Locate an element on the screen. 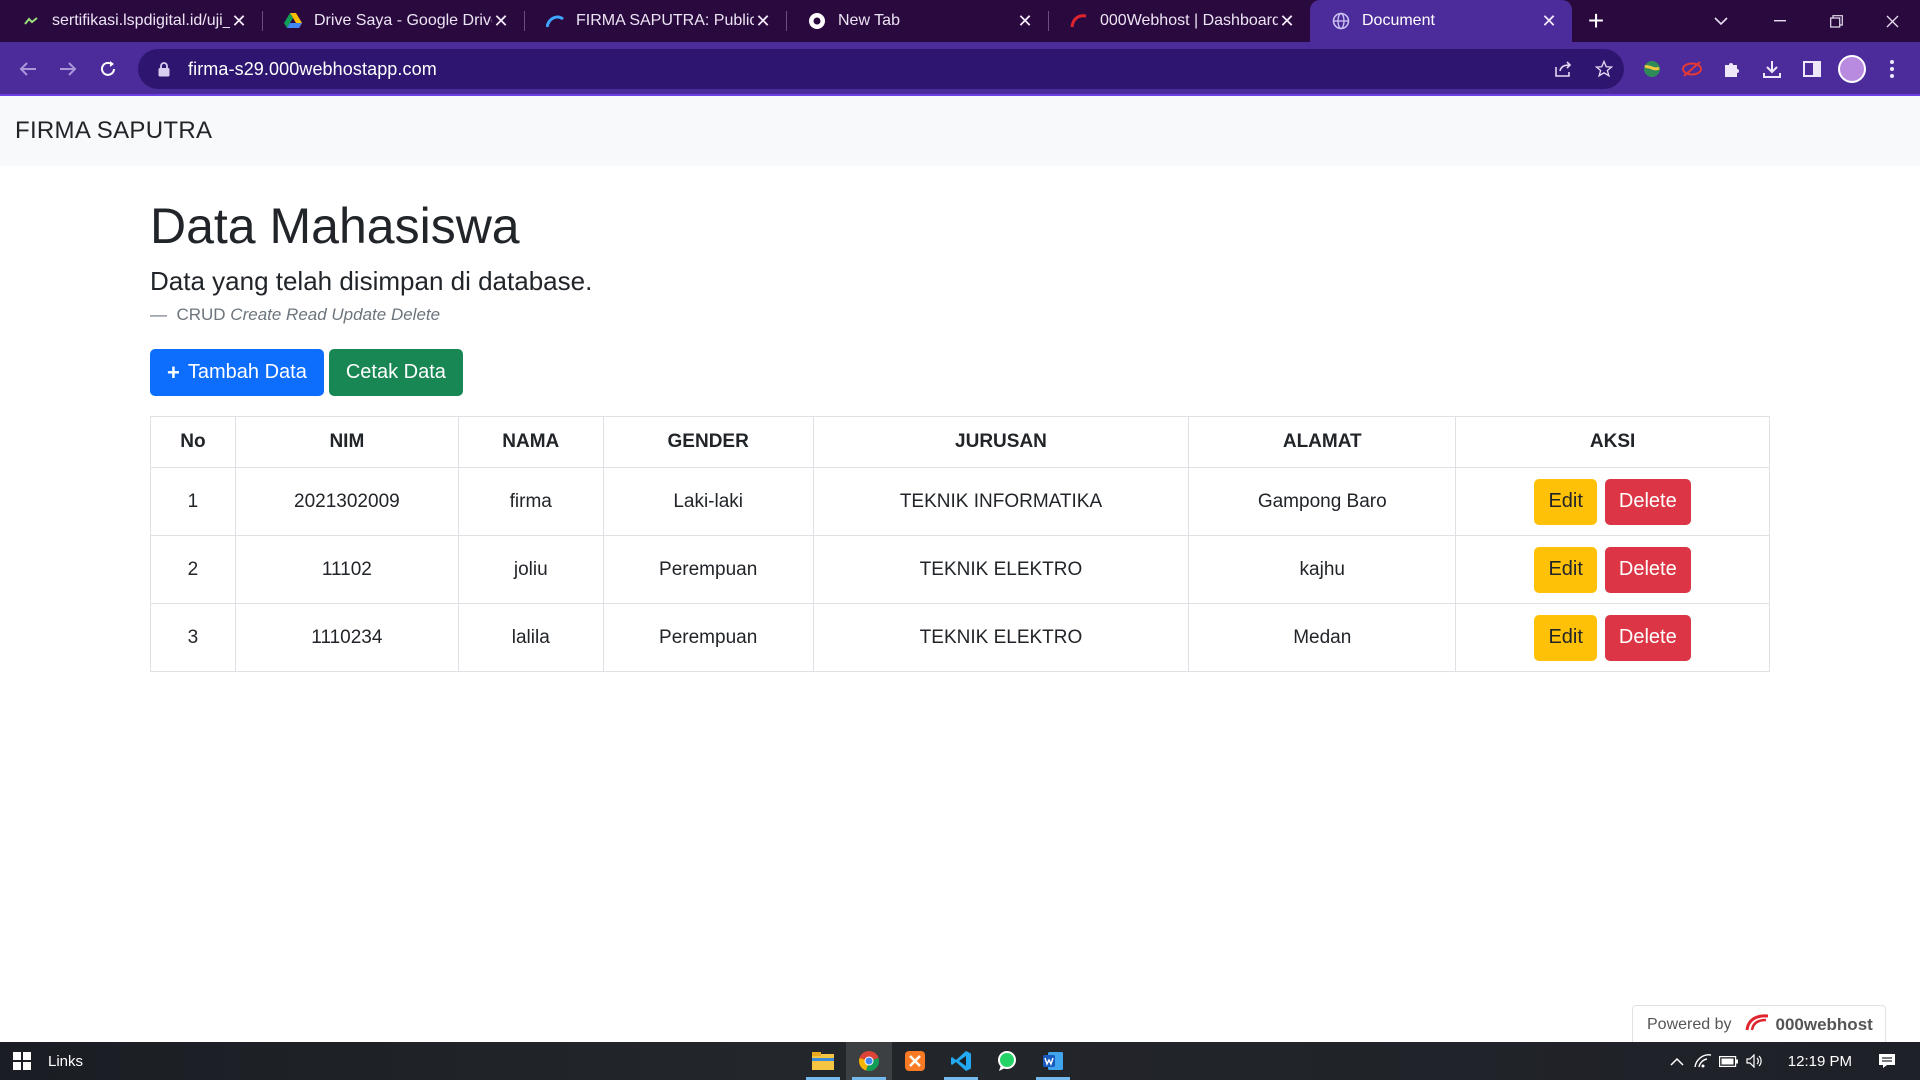  tab-document: Document ✕ is located at coordinates (1441, 21).